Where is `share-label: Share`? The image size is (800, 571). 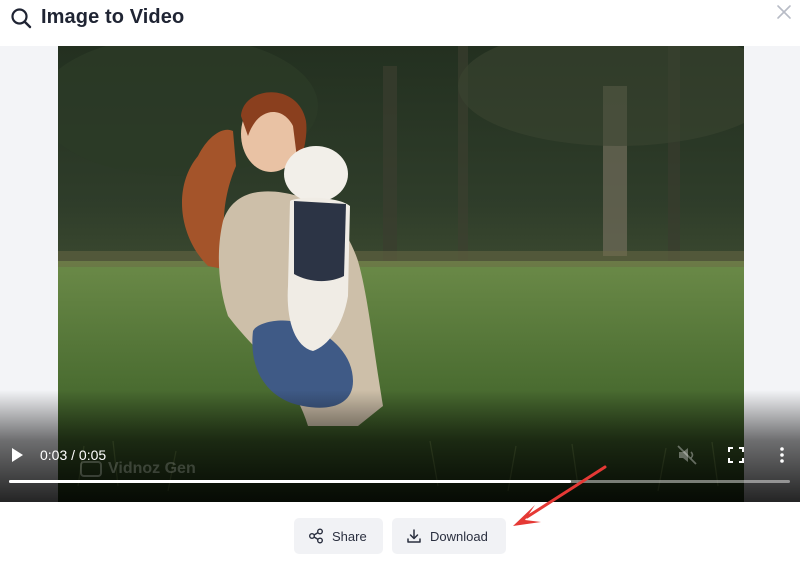
share-label: Share is located at coordinates (349, 536).